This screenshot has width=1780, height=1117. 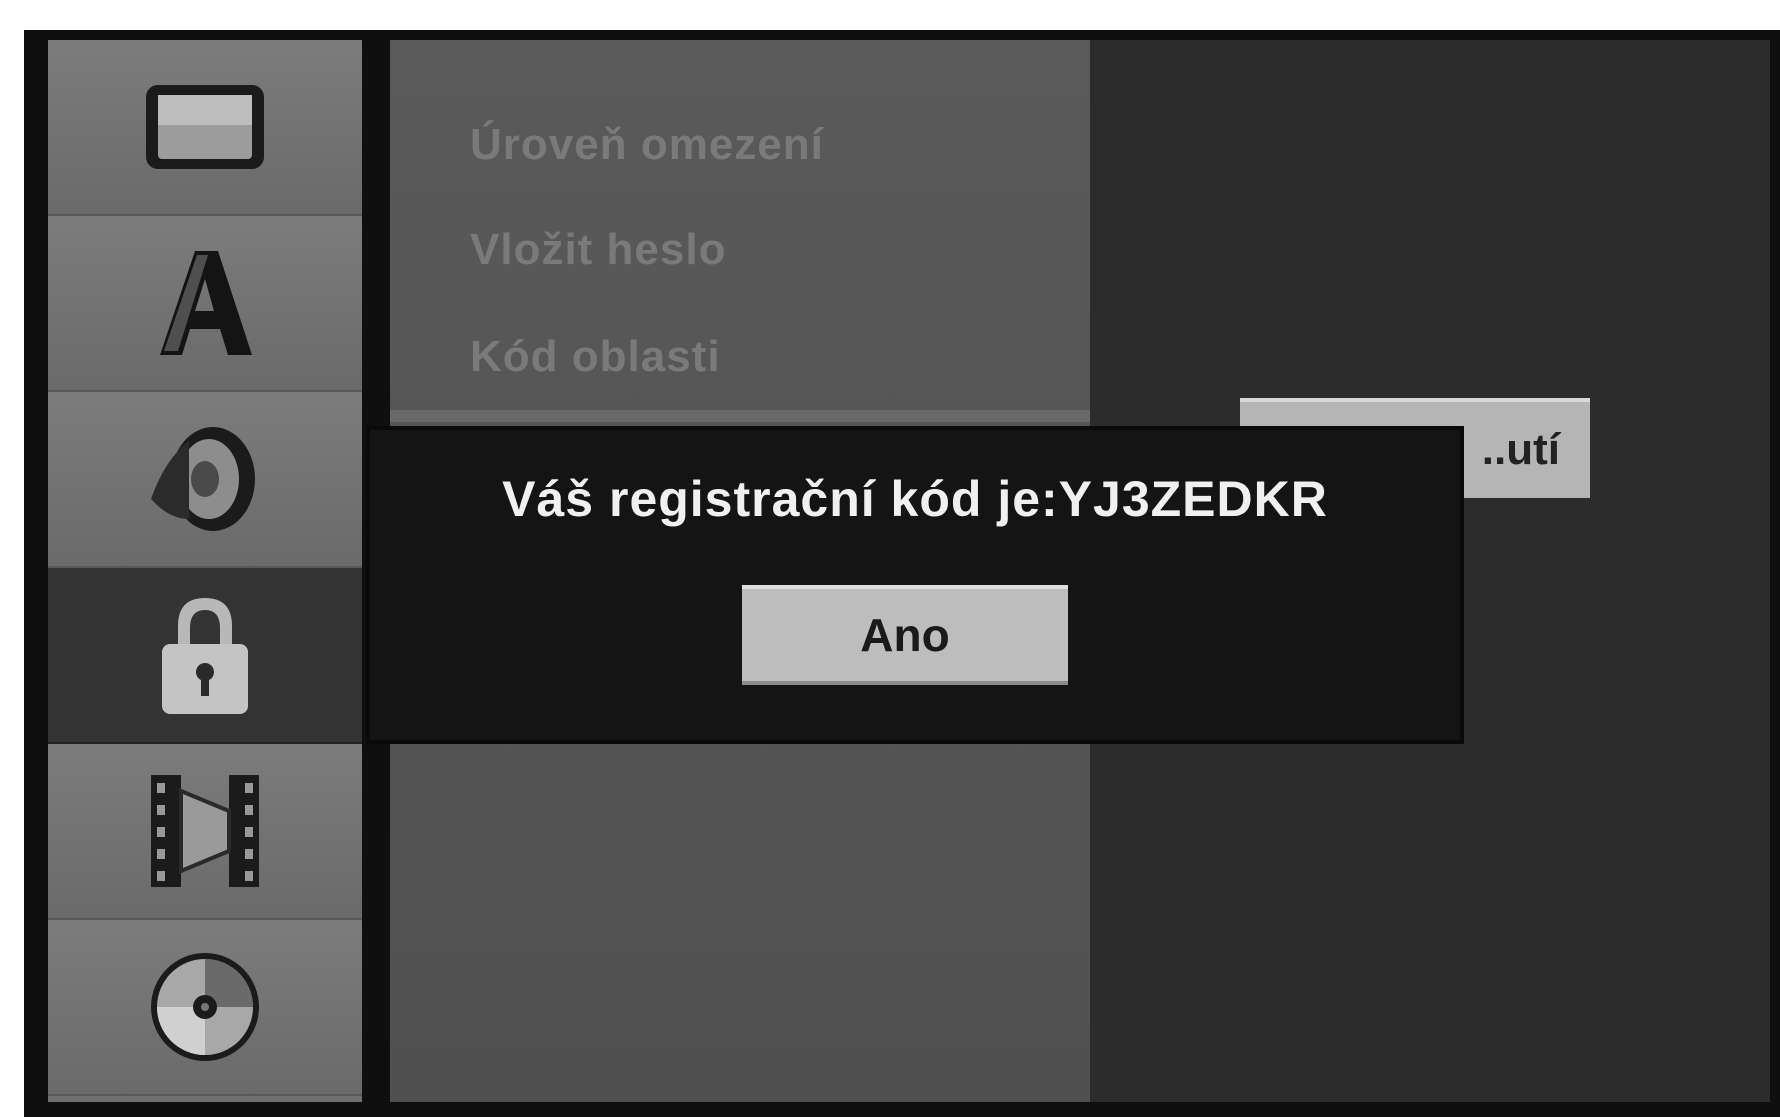 I want to click on sidebar-item-lock, so click(x=205, y=656).